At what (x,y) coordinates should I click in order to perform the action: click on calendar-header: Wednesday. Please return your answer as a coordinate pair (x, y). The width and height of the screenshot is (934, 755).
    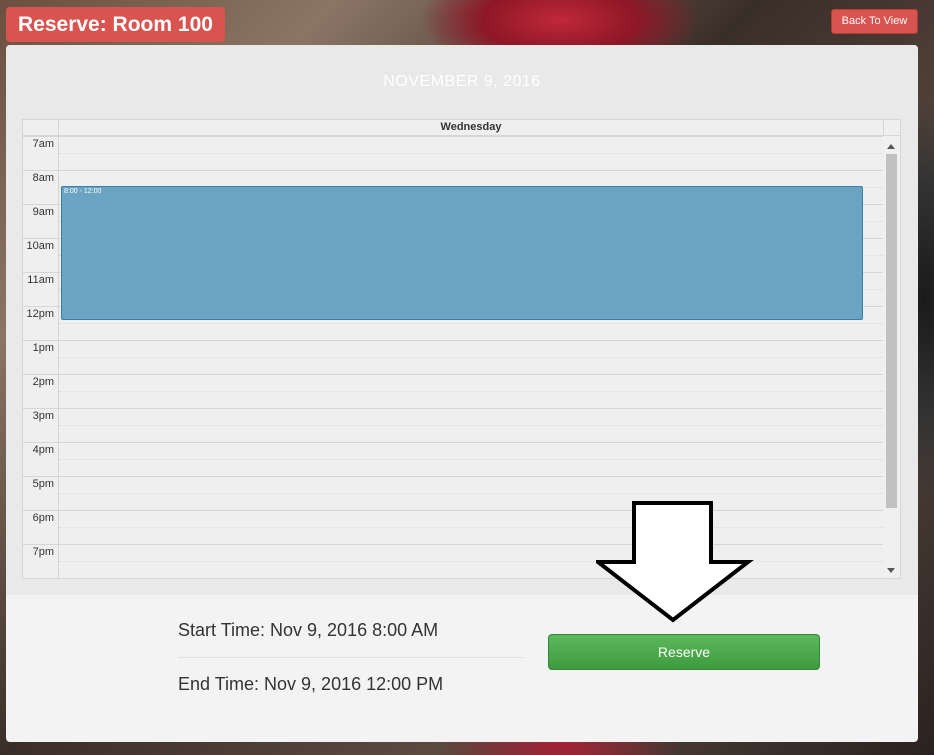
    Looking at the image, I should click on (461, 128).